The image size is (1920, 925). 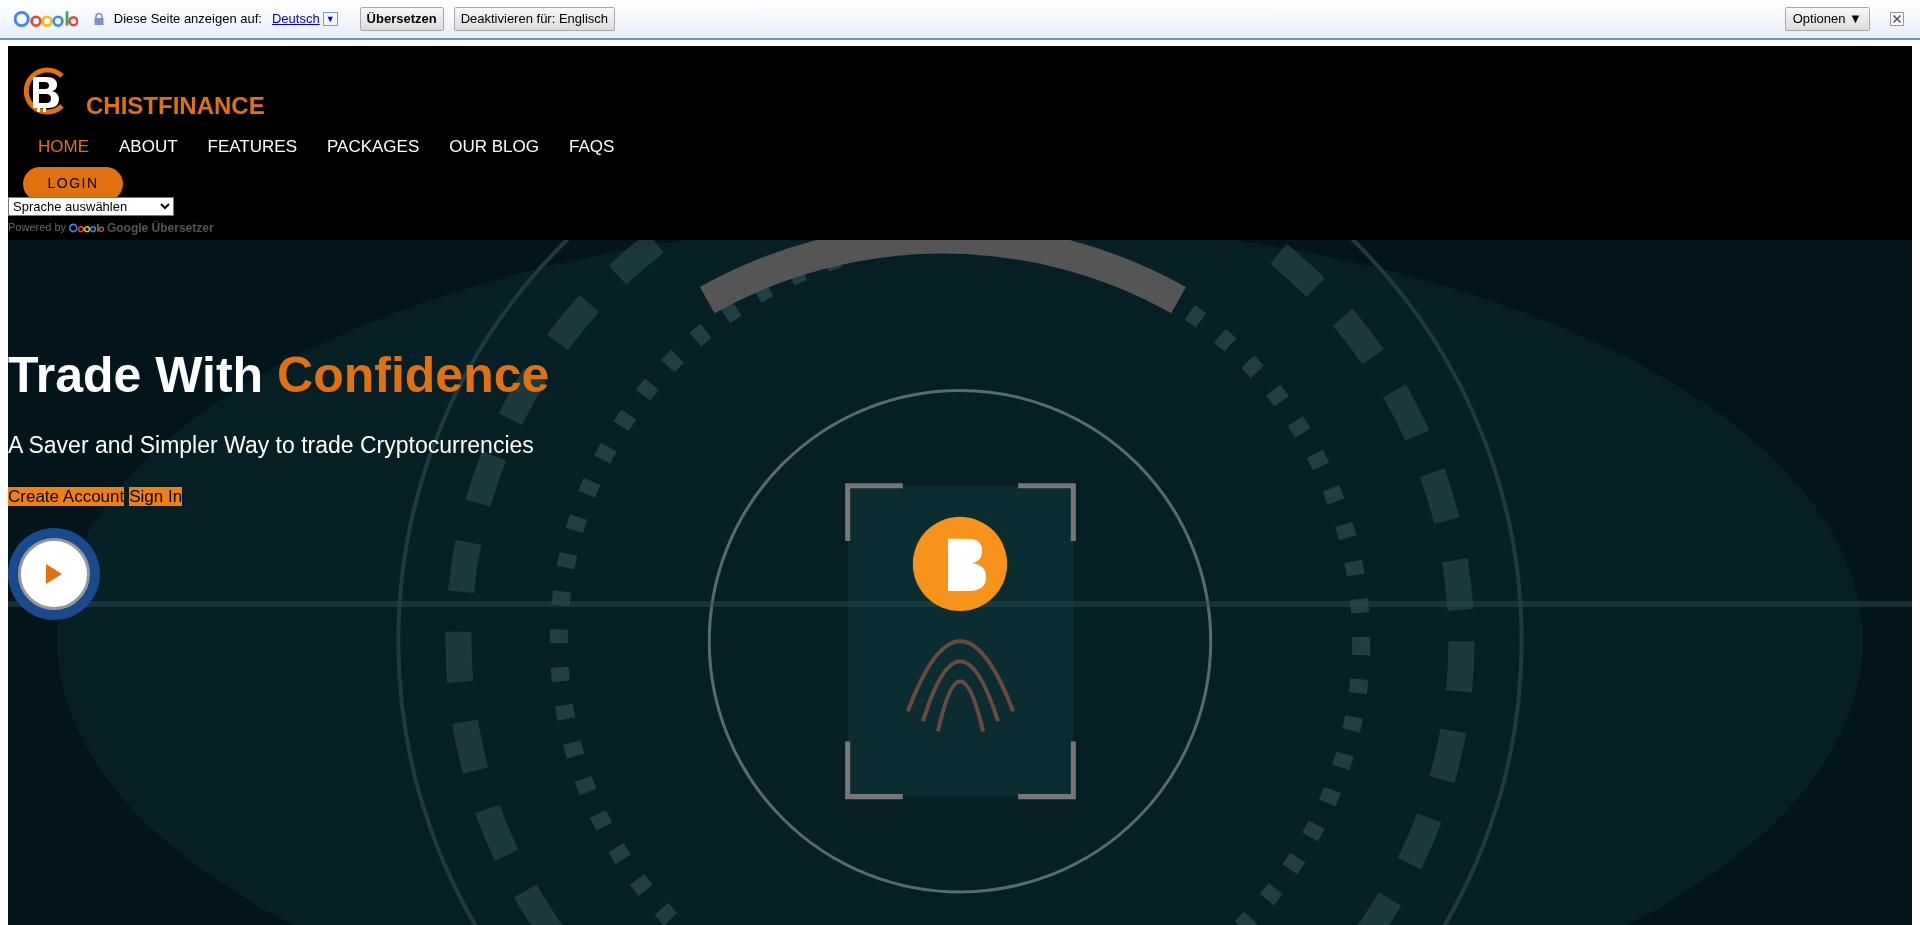 What do you see at coordinates (63, 147) in the screenshot?
I see `nav-link: HOME` at bounding box center [63, 147].